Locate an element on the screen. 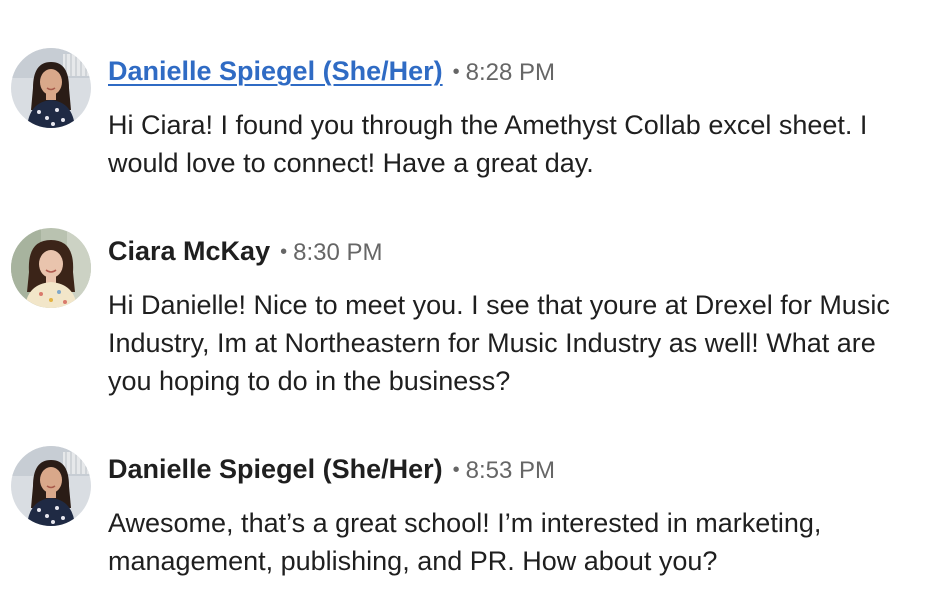  message-header: Danielle Spiegel (She/Her) • 8:53 PM is located at coordinates (331, 474).